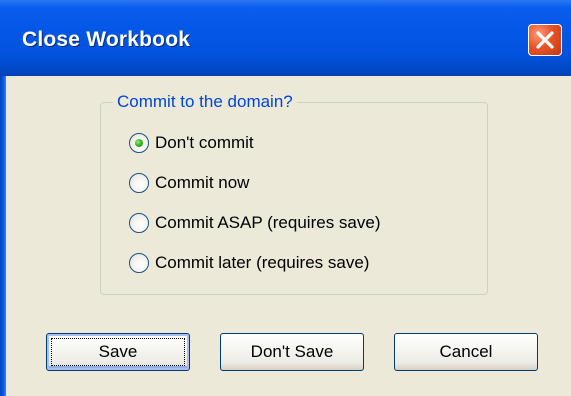 The image size is (571, 396). I want to click on save-button: Save, so click(118, 352).